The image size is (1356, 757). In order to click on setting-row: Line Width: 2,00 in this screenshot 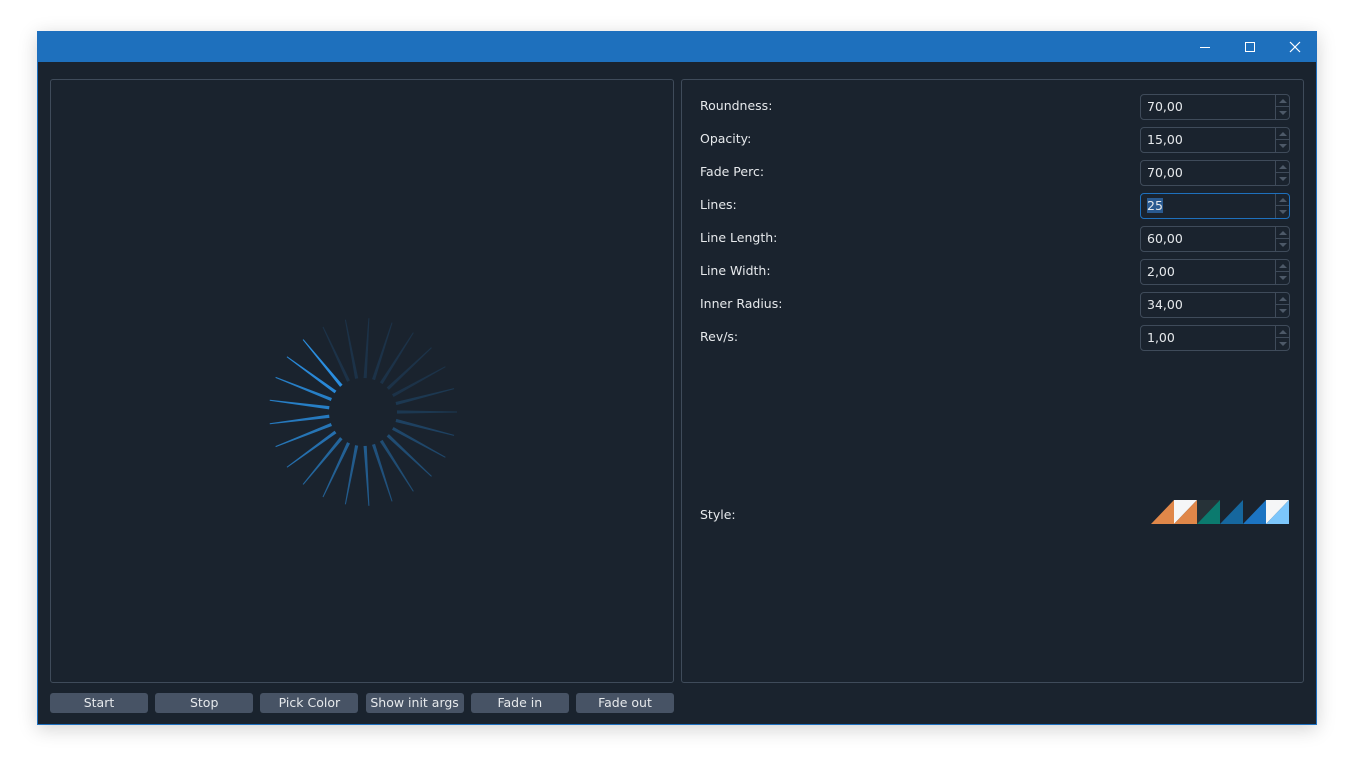, I will do `click(995, 272)`.